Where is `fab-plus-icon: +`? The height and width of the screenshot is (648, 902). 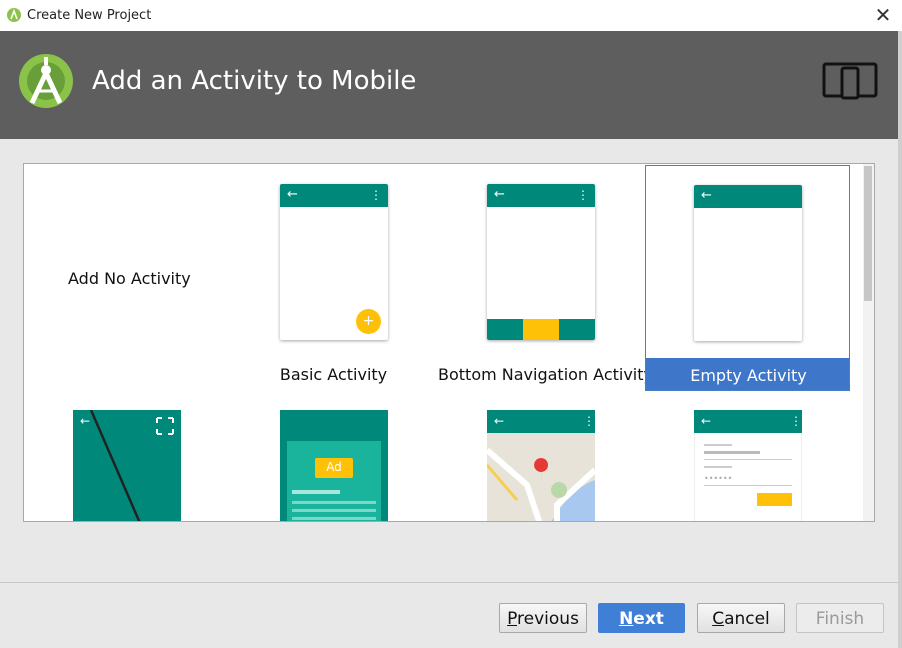
fab-plus-icon: + is located at coordinates (368, 321).